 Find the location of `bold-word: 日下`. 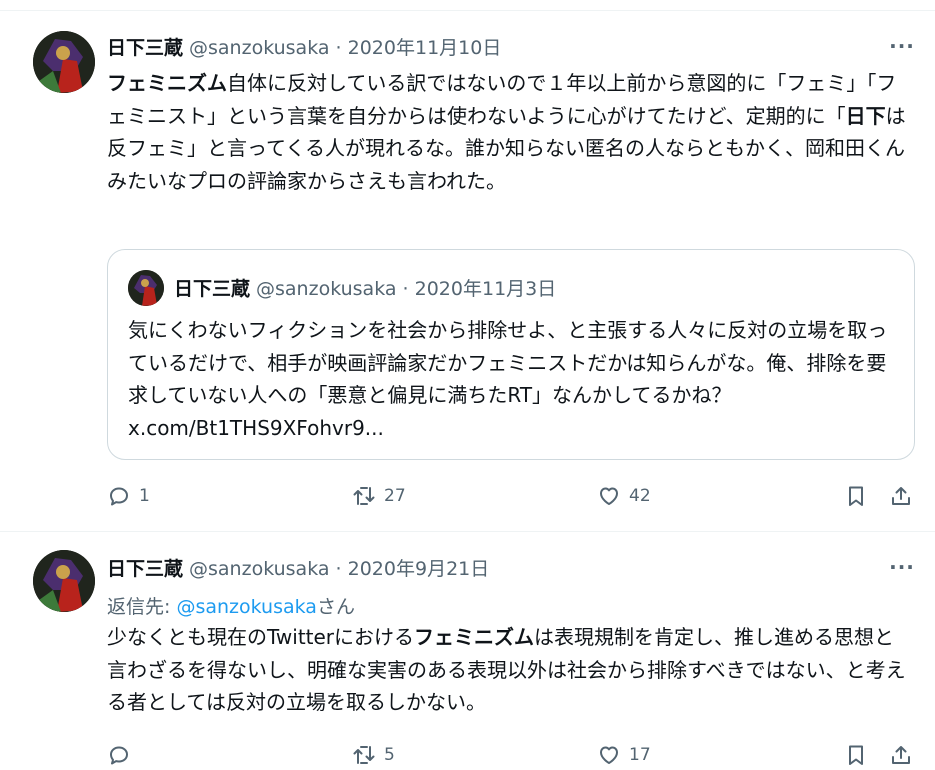

bold-word: 日下 is located at coordinates (865, 115).